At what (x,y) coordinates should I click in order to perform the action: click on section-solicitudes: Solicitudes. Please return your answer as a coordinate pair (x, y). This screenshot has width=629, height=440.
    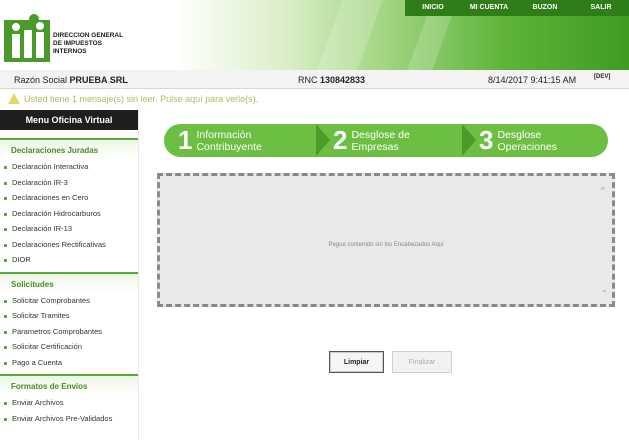
    Looking at the image, I should click on (69, 282).